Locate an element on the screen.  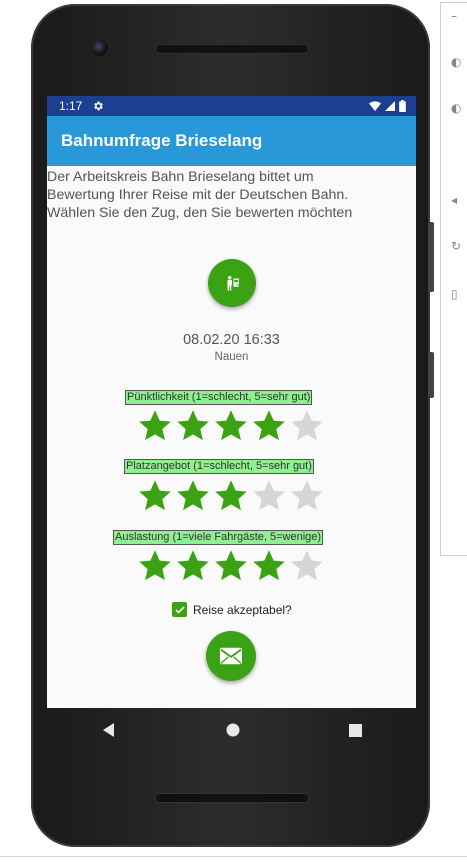
send-button is located at coordinates (231, 656).